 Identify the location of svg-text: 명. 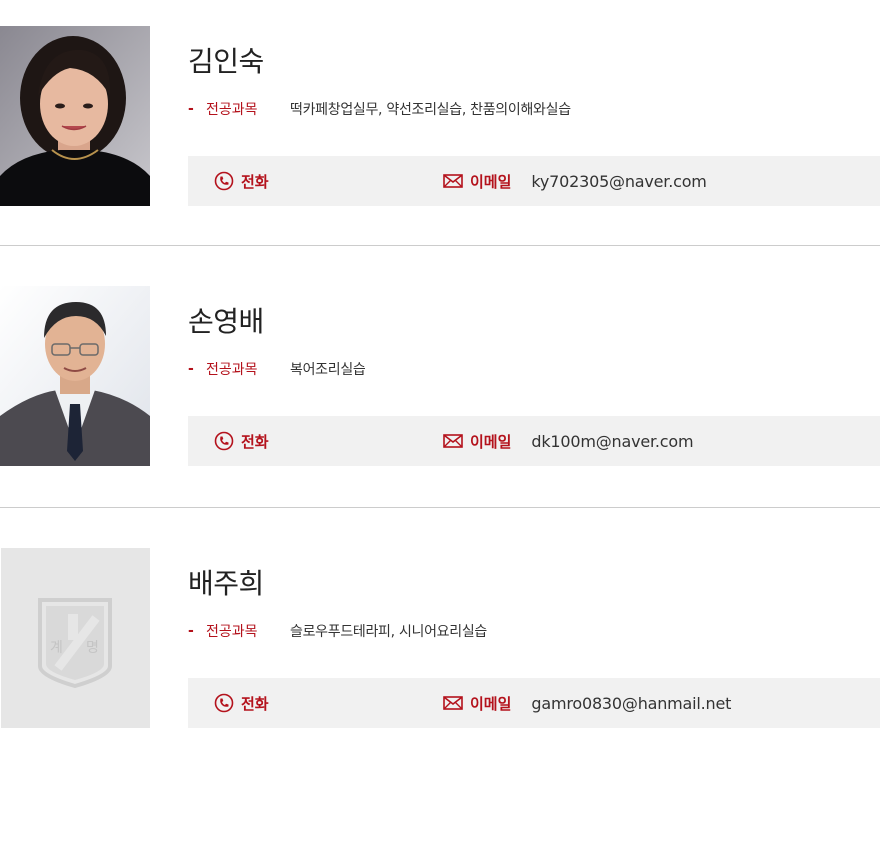
(92, 648).